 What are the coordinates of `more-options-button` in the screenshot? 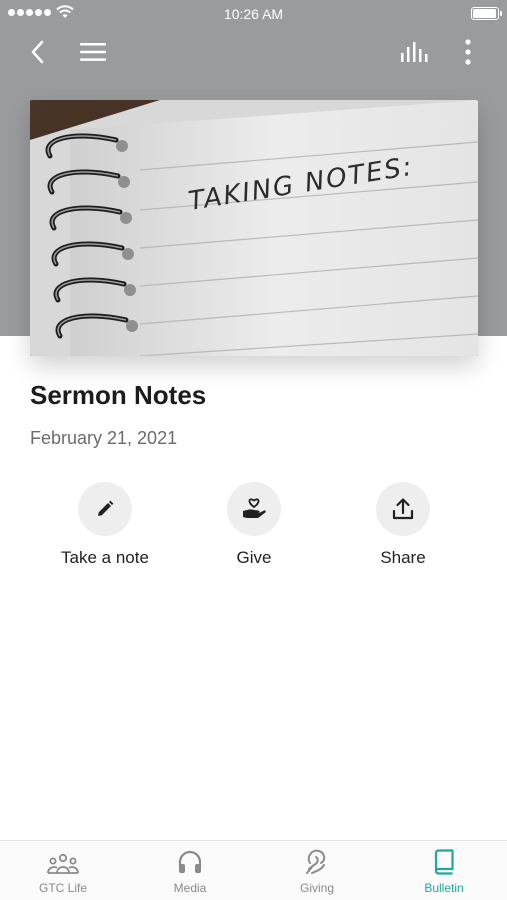 It's located at (468, 52).